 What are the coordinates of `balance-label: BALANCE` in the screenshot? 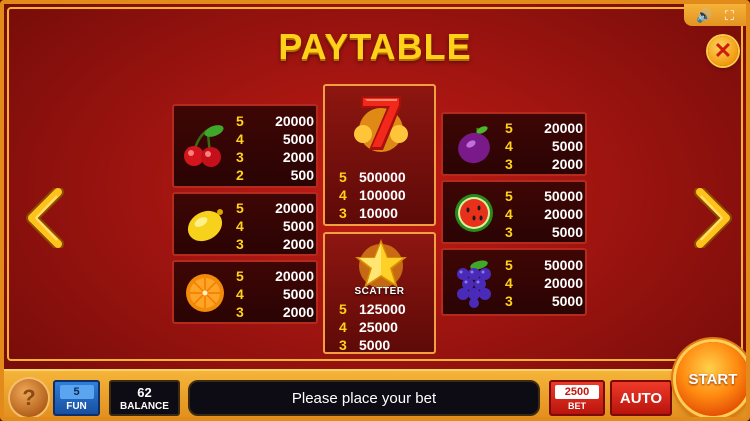 It's located at (144, 406).